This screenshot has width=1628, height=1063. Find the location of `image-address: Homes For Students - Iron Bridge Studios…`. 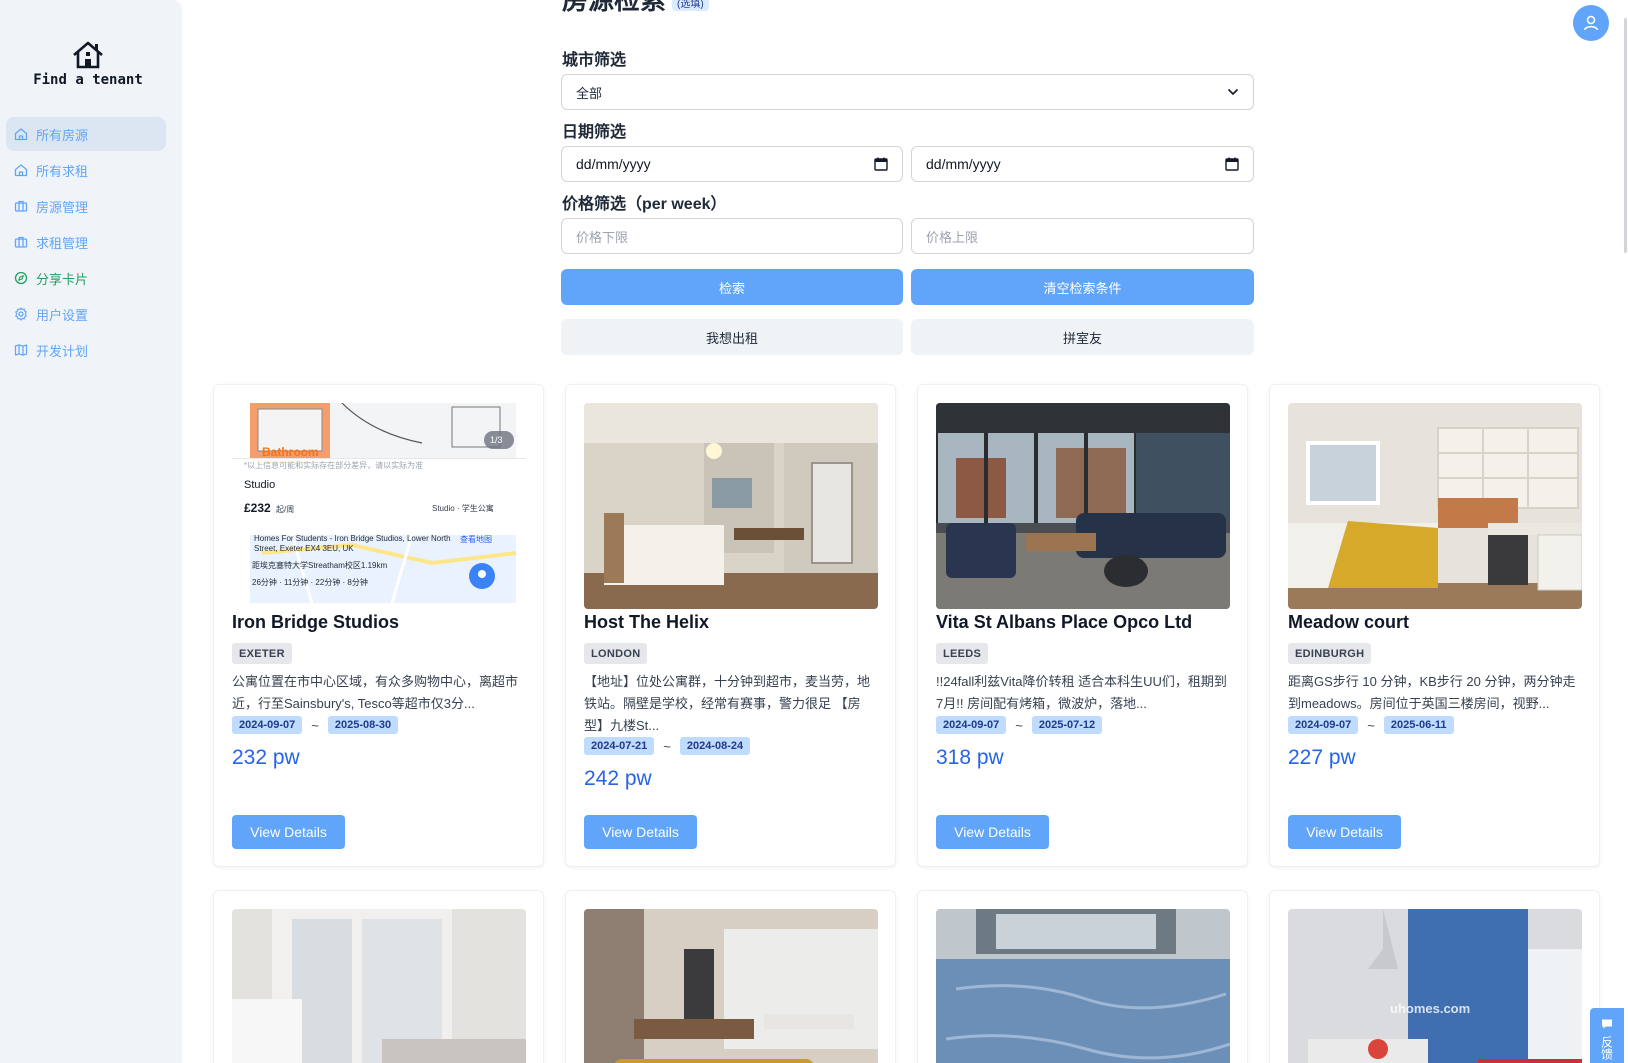

image-address: Homes For Students - Iron Bridge Studios… is located at coordinates (352, 543).